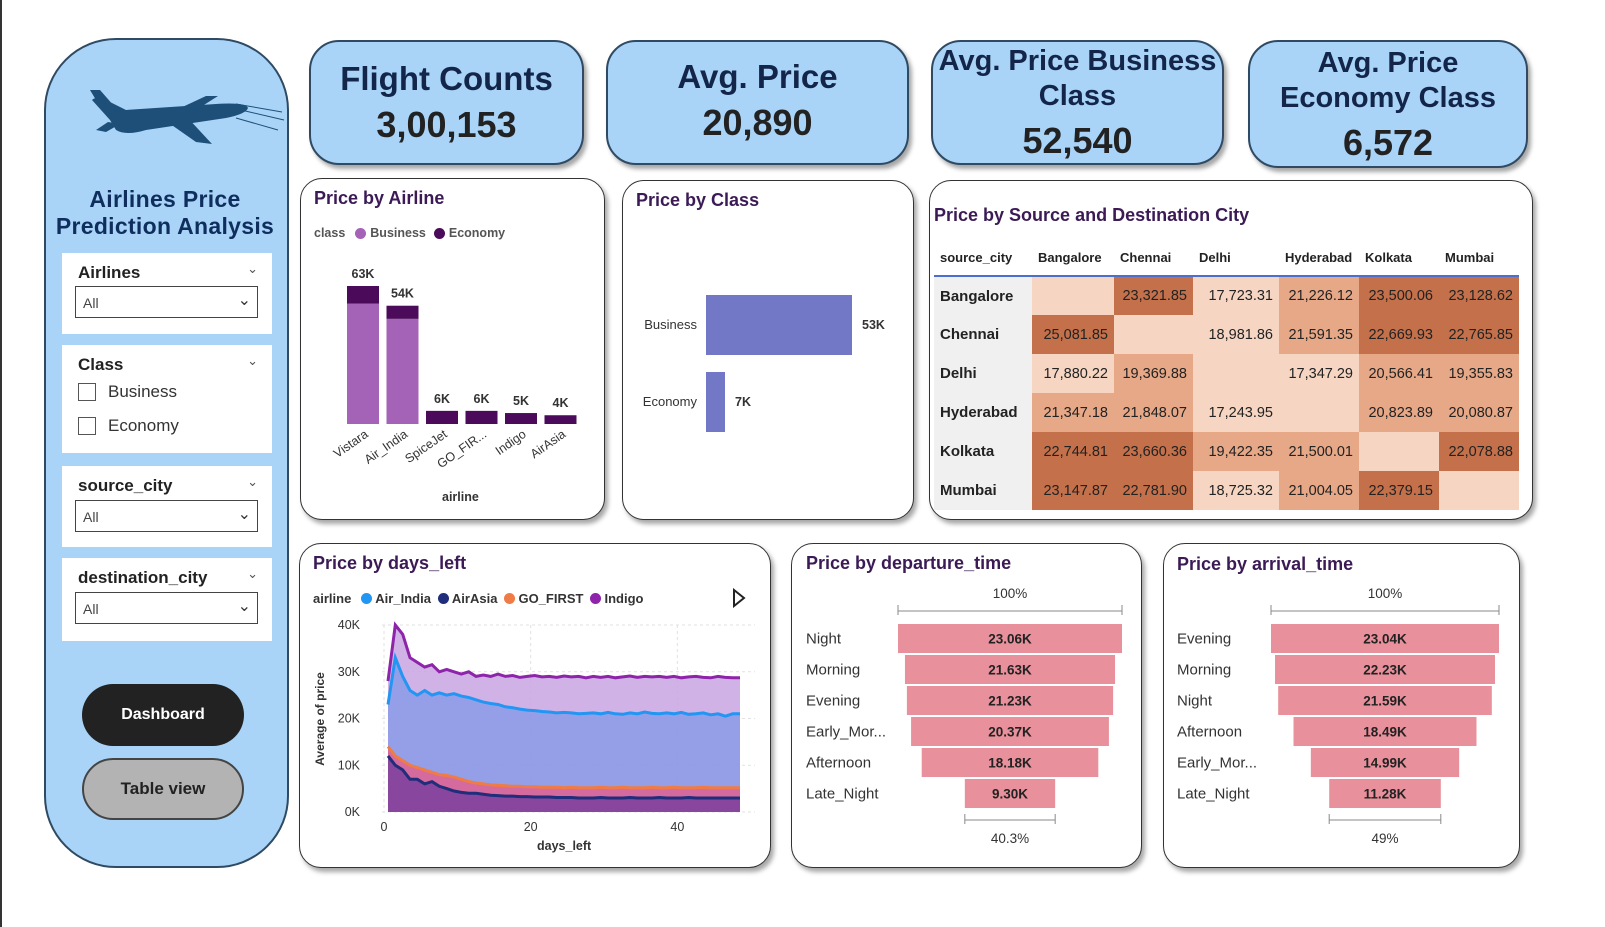  Describe the element at coordinates (1399, 490) in the screenshot. I see `matrix-cell: 22,379.15` at that location.